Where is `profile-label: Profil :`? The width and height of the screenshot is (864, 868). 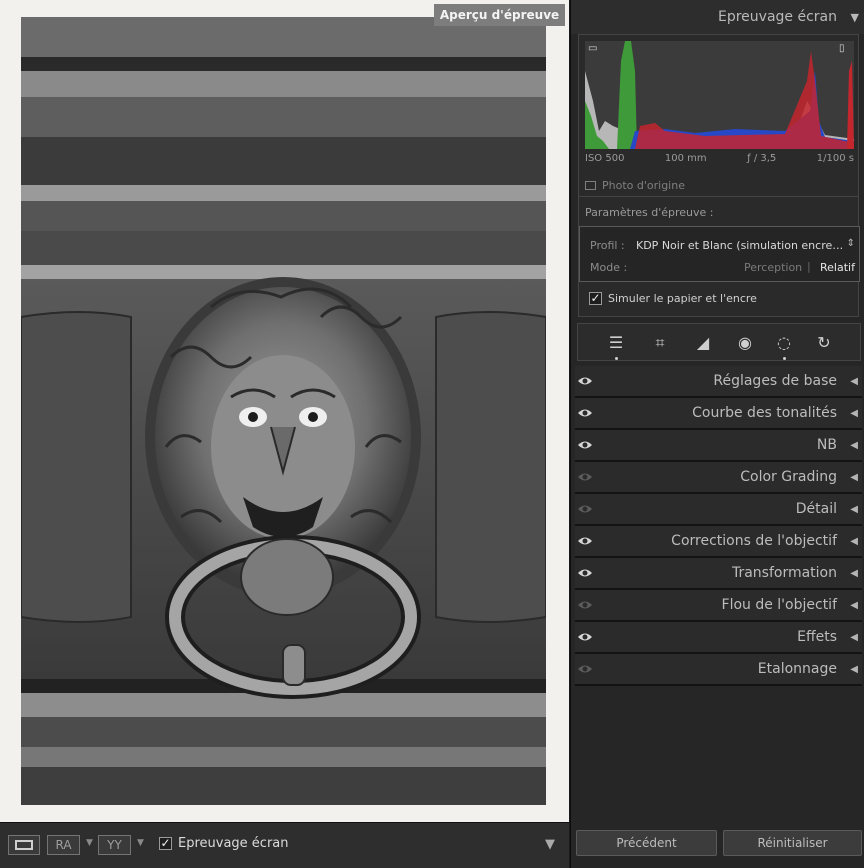 profile-label: Profil : is located at coordinates (607, 245).